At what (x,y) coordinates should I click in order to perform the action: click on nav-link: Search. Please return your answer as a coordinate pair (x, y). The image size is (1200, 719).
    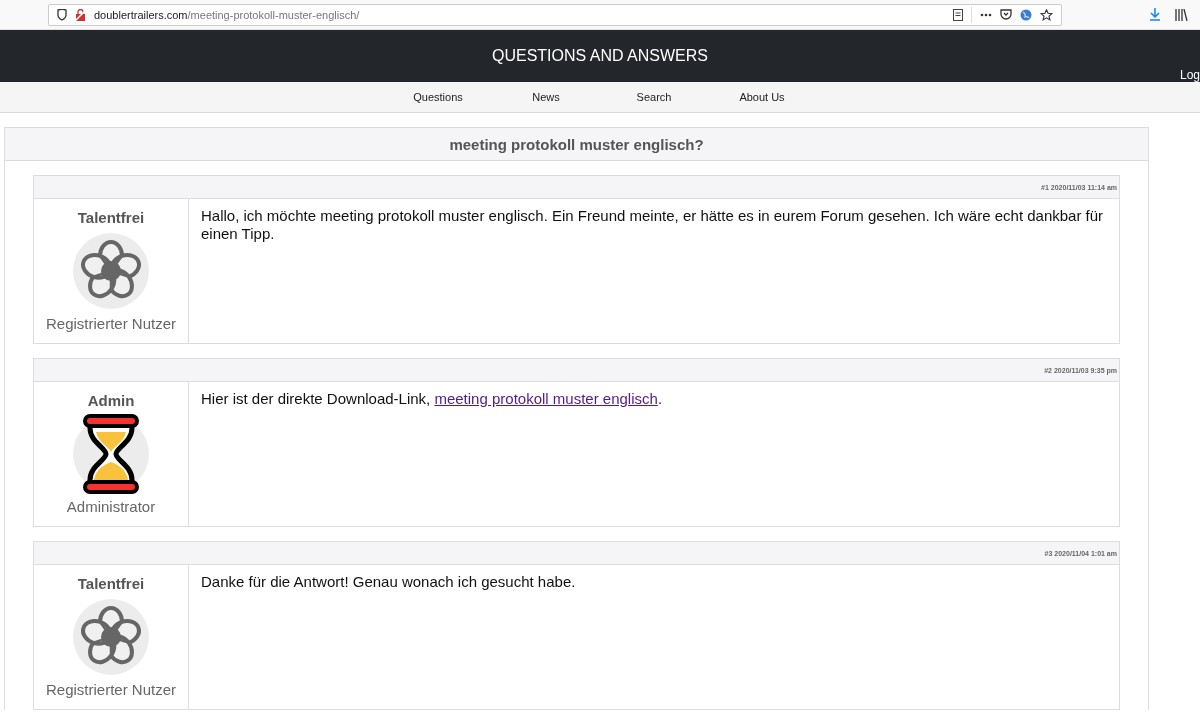
    Looking at the image, I should click on (654, 97).